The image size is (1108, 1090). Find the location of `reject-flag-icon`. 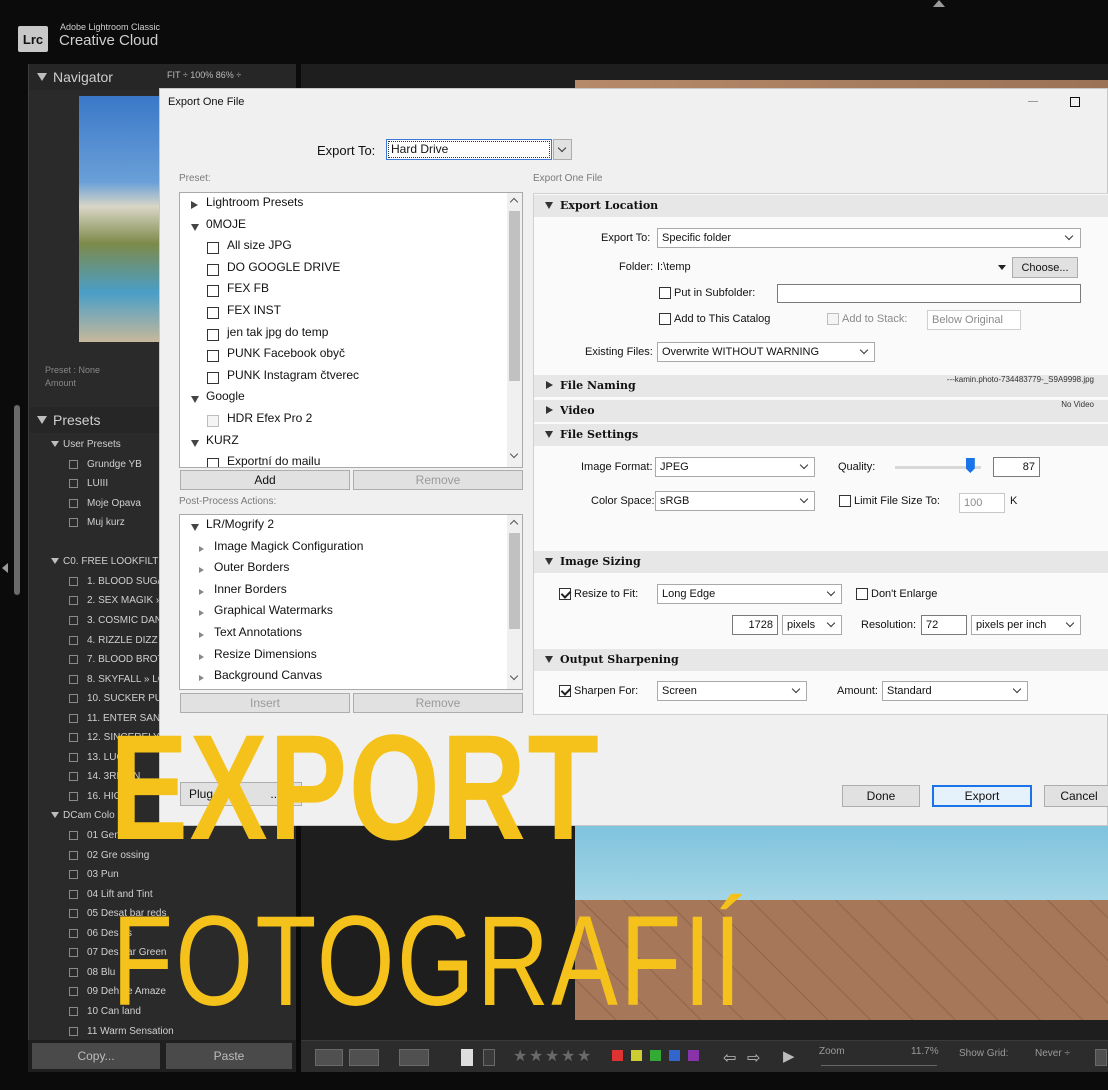

reject-flag-icon is located at coordinates (489, 1057).